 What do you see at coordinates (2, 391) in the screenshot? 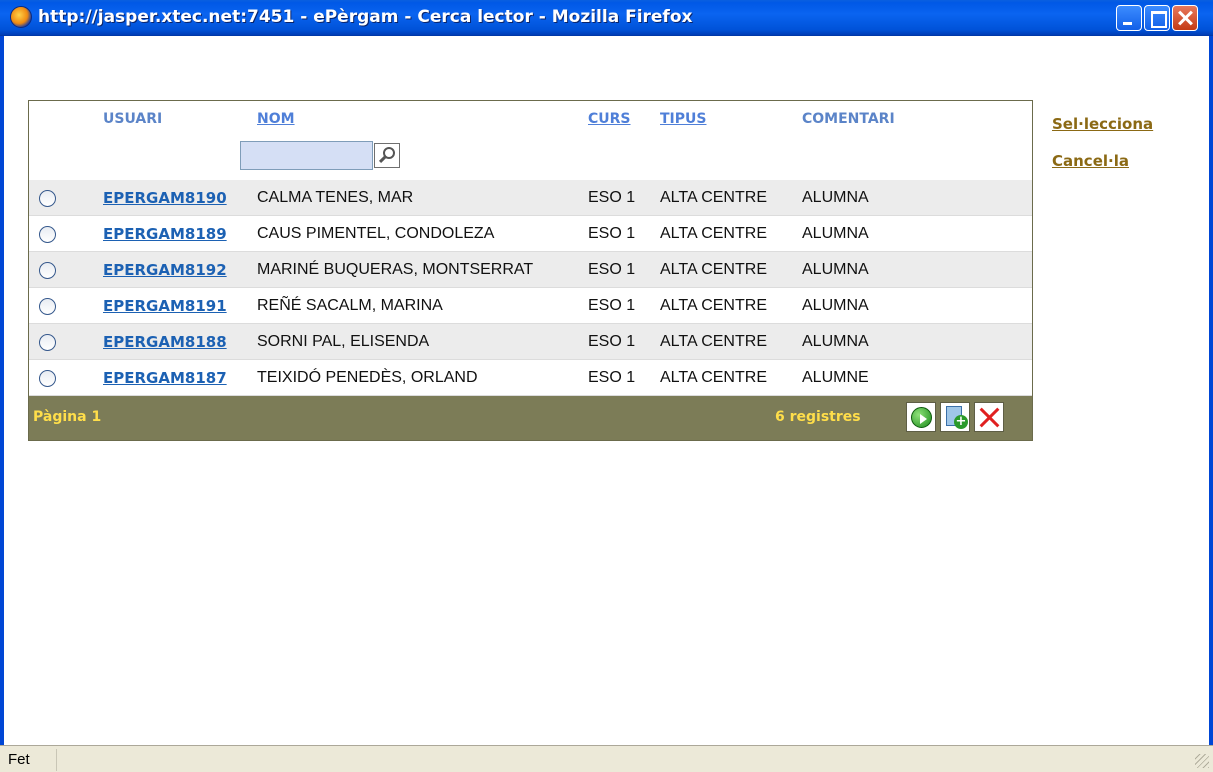
I see `window-frame-left` at bounding box center [2, 391].